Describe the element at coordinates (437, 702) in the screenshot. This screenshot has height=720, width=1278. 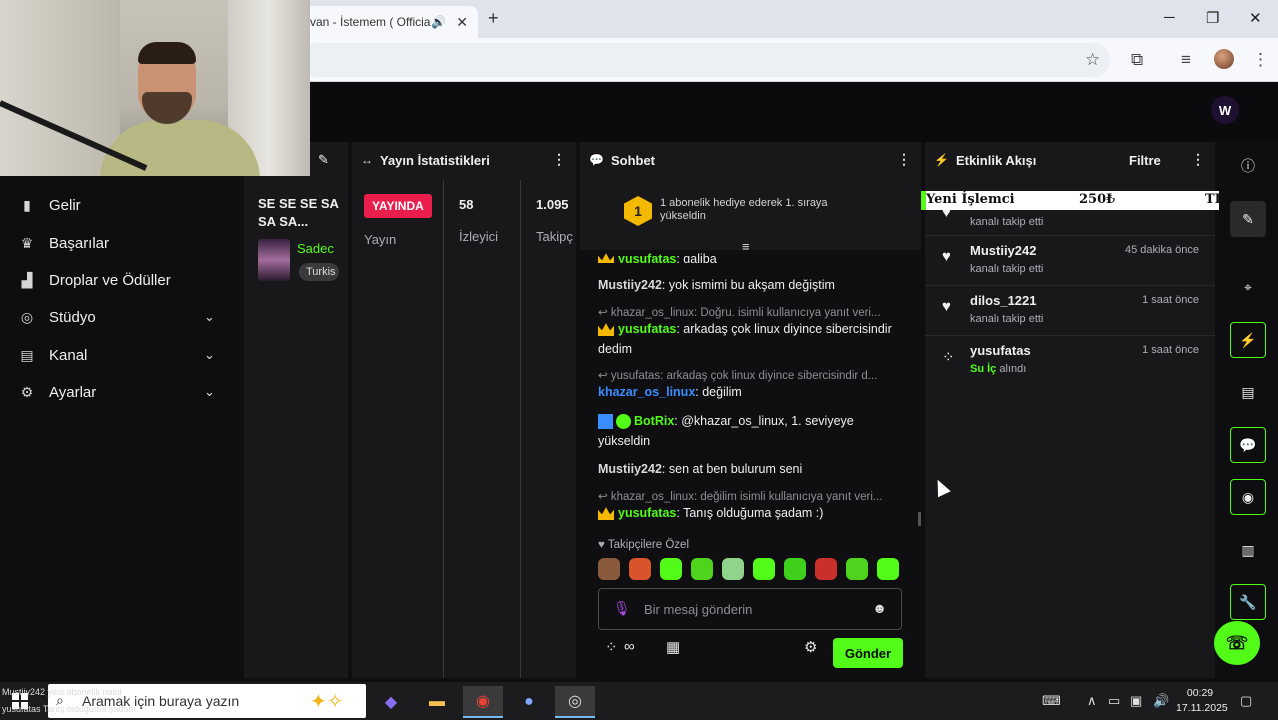
I see `file-explorer-icon: ▬` at that location.